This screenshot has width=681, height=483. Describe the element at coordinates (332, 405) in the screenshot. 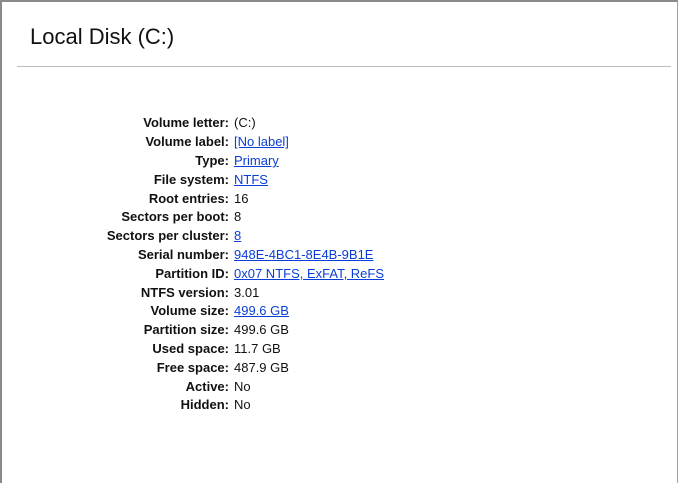

I see `property-row-hidden: Hidden: No` at that location.